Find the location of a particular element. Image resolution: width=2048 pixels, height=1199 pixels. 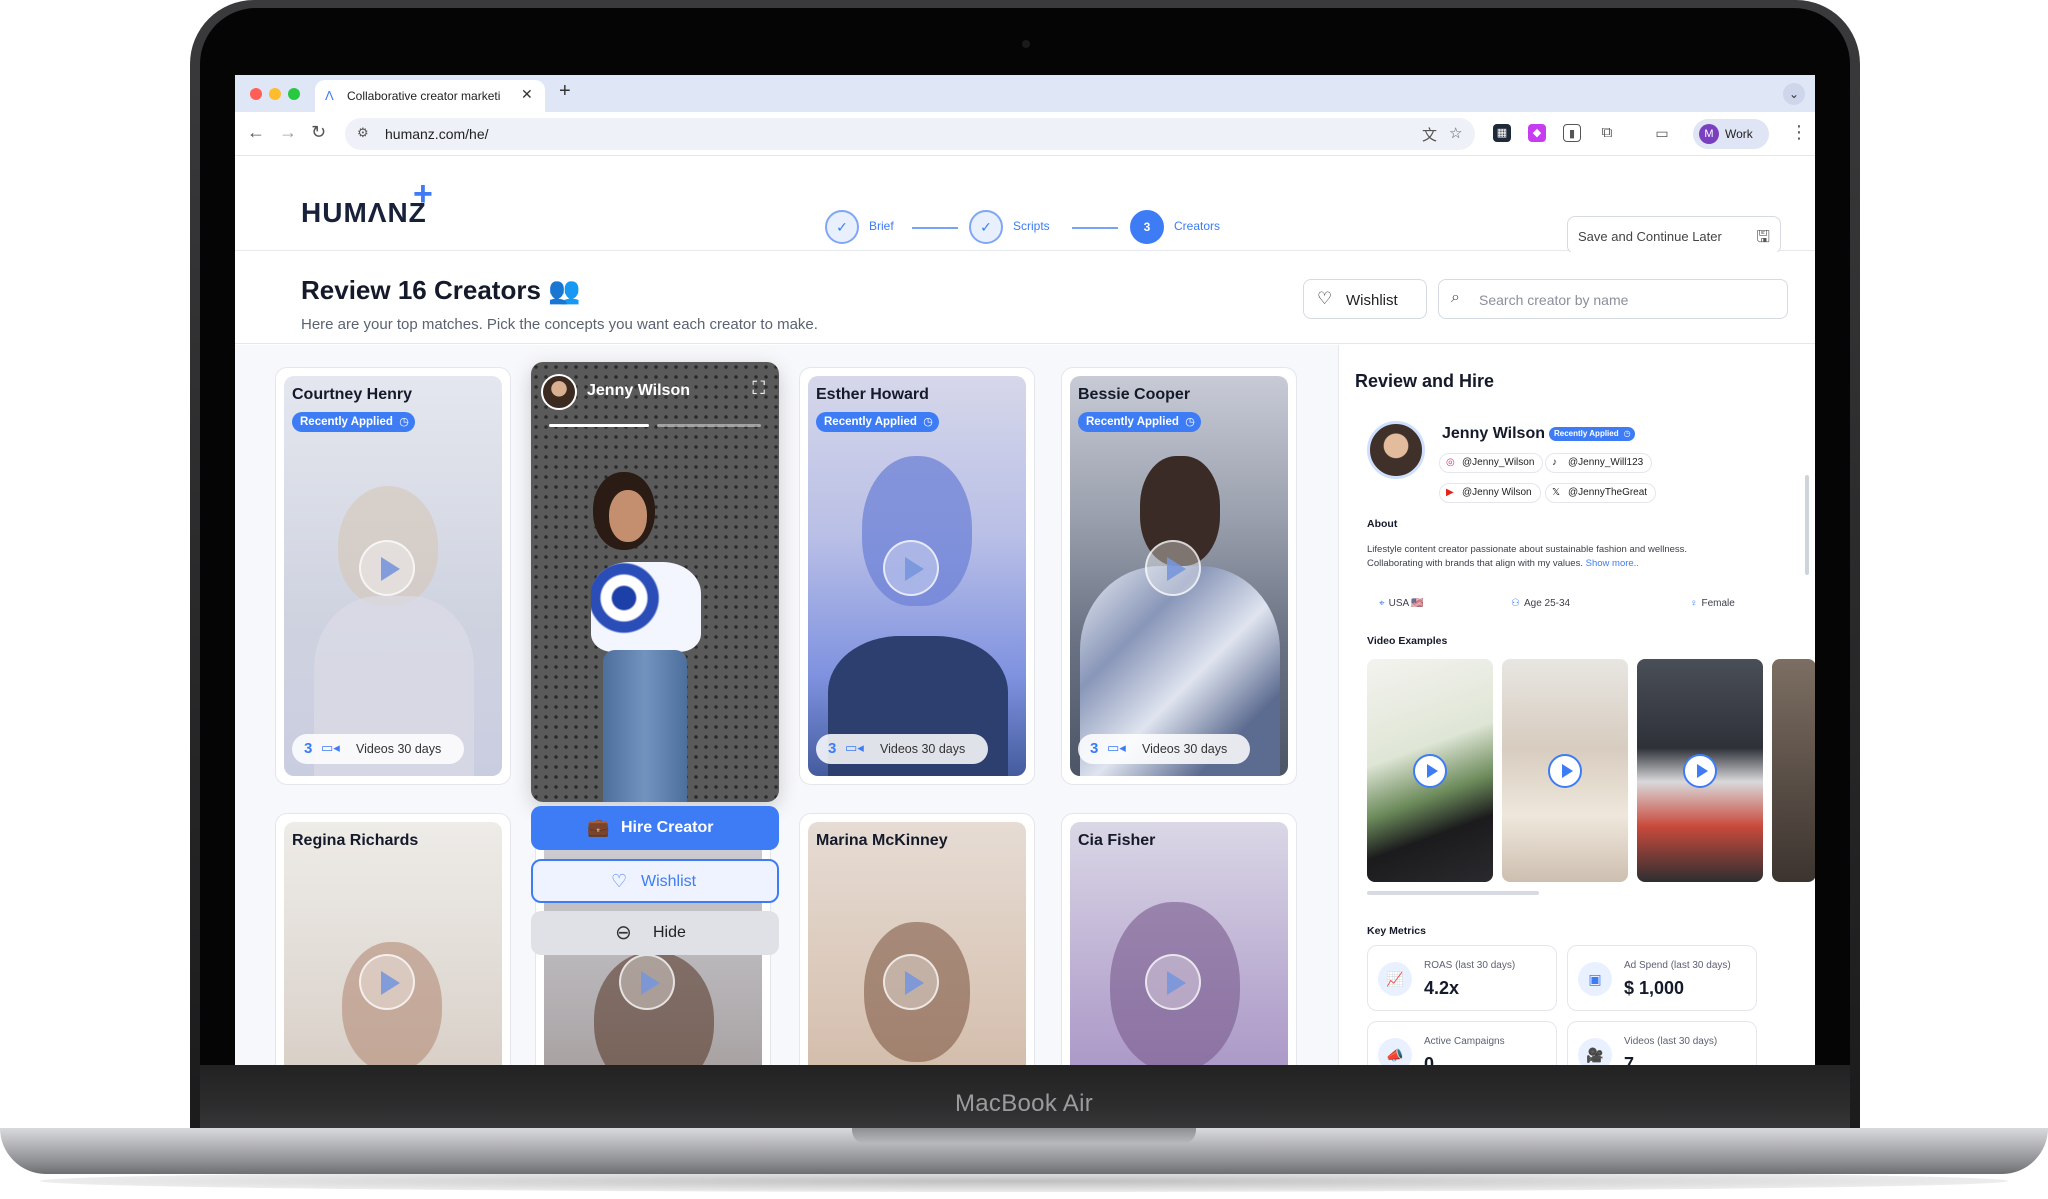

creator-card: Regina Richards is located at coordinates (393, 939).